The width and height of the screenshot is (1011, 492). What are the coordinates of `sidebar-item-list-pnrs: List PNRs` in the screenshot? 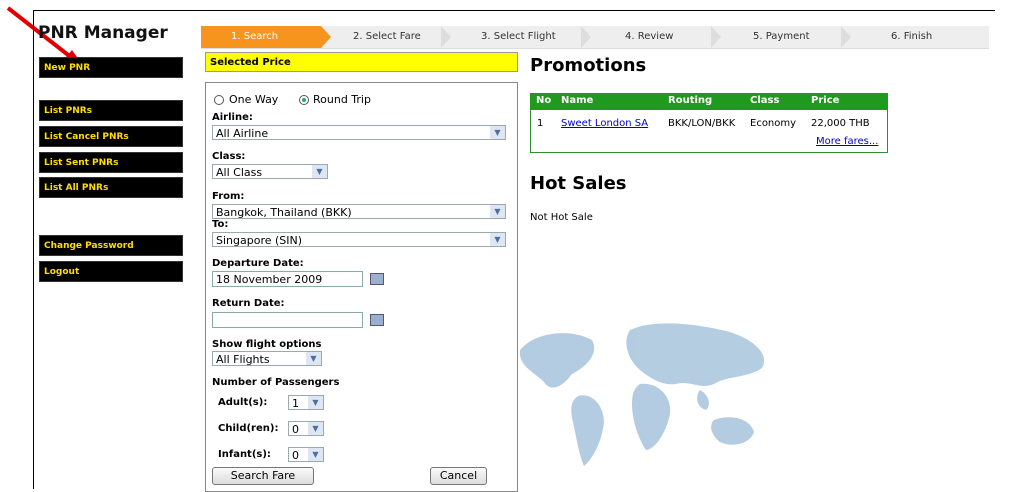 It's located at (111, 110).